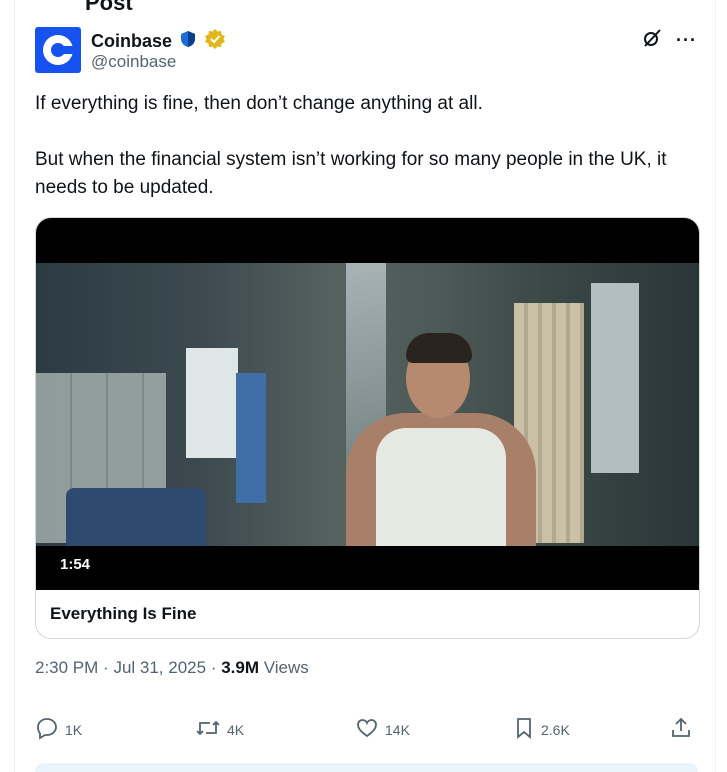 The width and height of the screenshot is (727, 772). Describe the element at coordinates (669, 40) in the screenshot. I see `header-actions: ···` at that location.